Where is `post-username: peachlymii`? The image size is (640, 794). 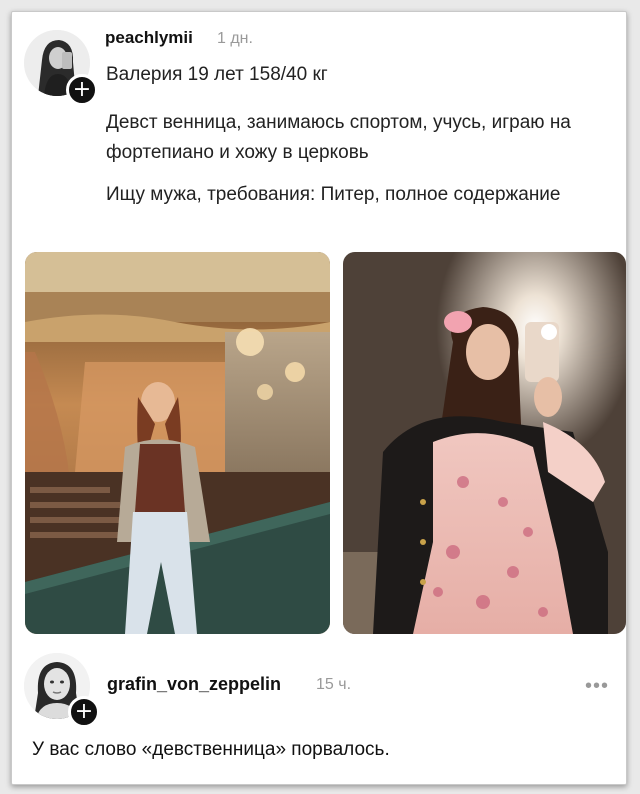 post-username: peachlymii is located at coordinates (149, 38).